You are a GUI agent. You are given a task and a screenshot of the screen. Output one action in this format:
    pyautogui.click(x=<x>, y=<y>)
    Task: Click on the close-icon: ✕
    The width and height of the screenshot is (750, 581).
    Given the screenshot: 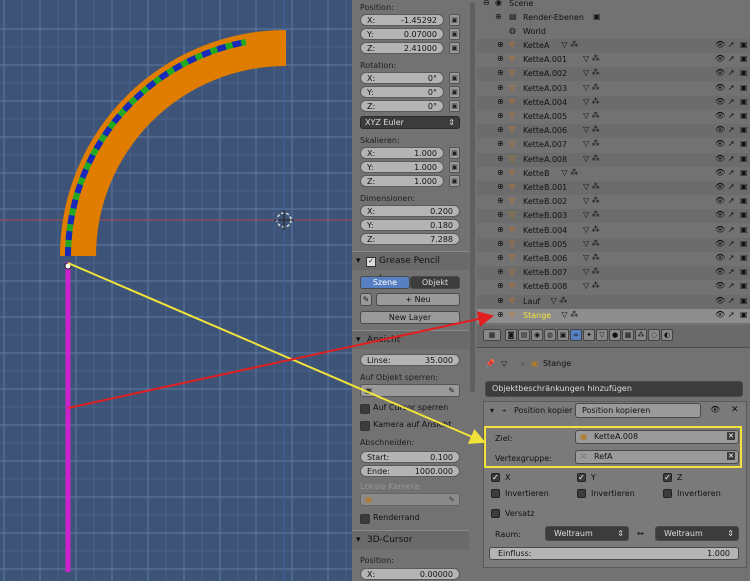 What is the action you would take?
    pyautogui.click(x=735, y=410)
    